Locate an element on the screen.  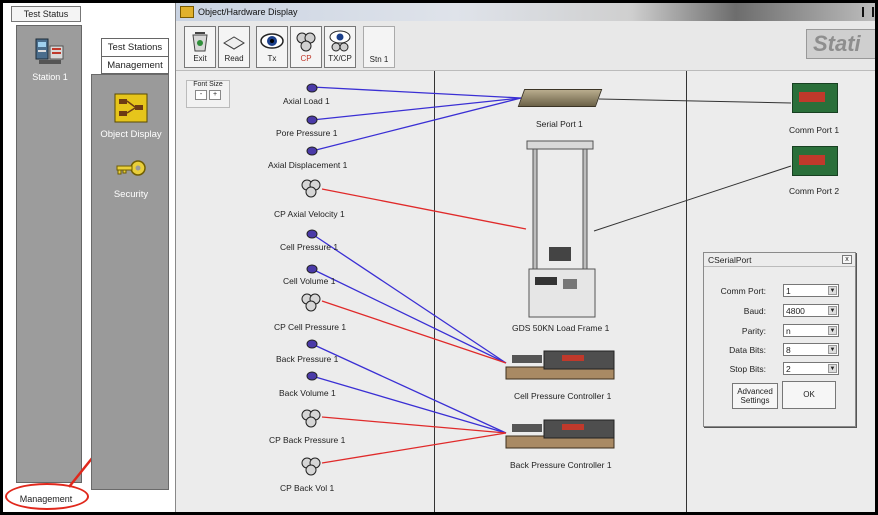
link-serial-comm1 is located at coordinates (695, 101).